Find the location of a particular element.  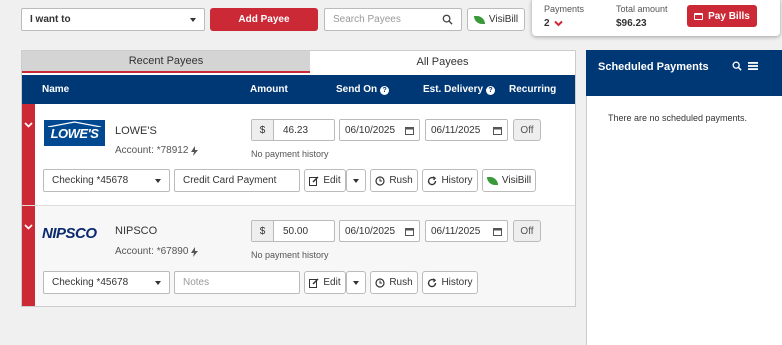

menu-icon is located at coordinates (753, 66).